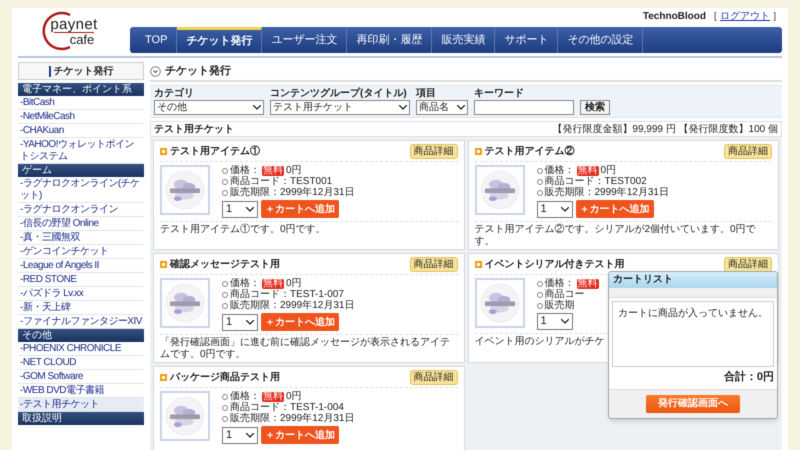  Describe the element at coordinates (81, 266) in the screenshot. I see `sidebar-item: -League of Angels II` at that location.